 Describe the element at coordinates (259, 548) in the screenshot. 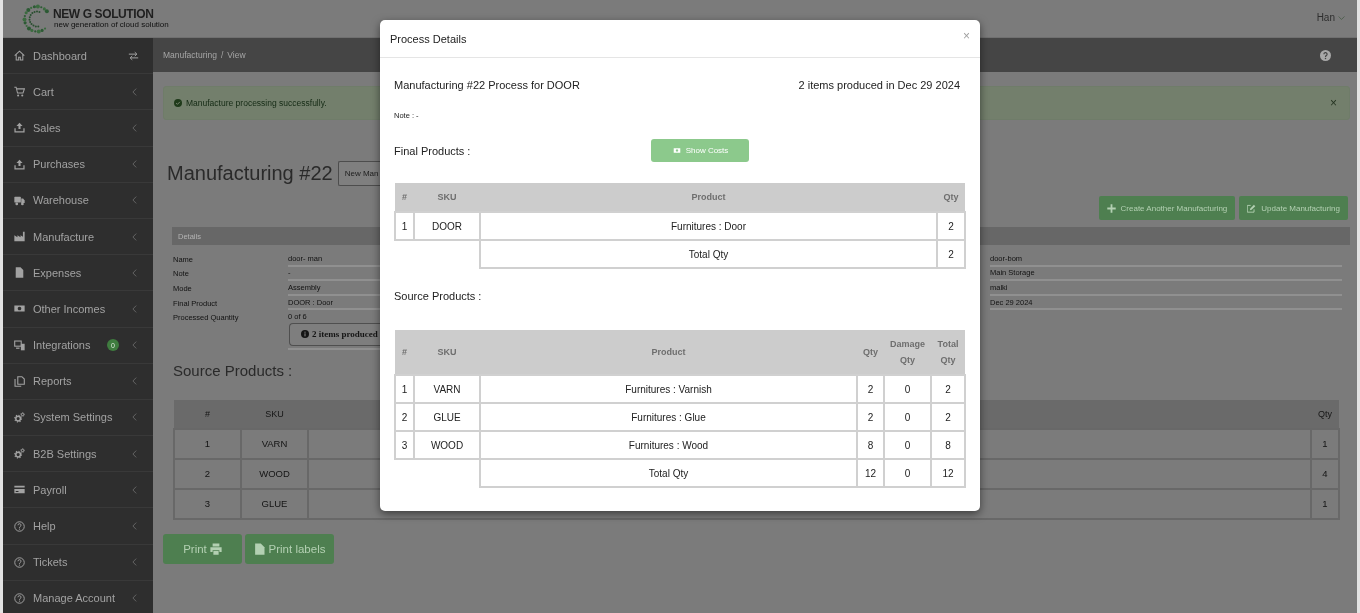

I see `file-icon` at that location.